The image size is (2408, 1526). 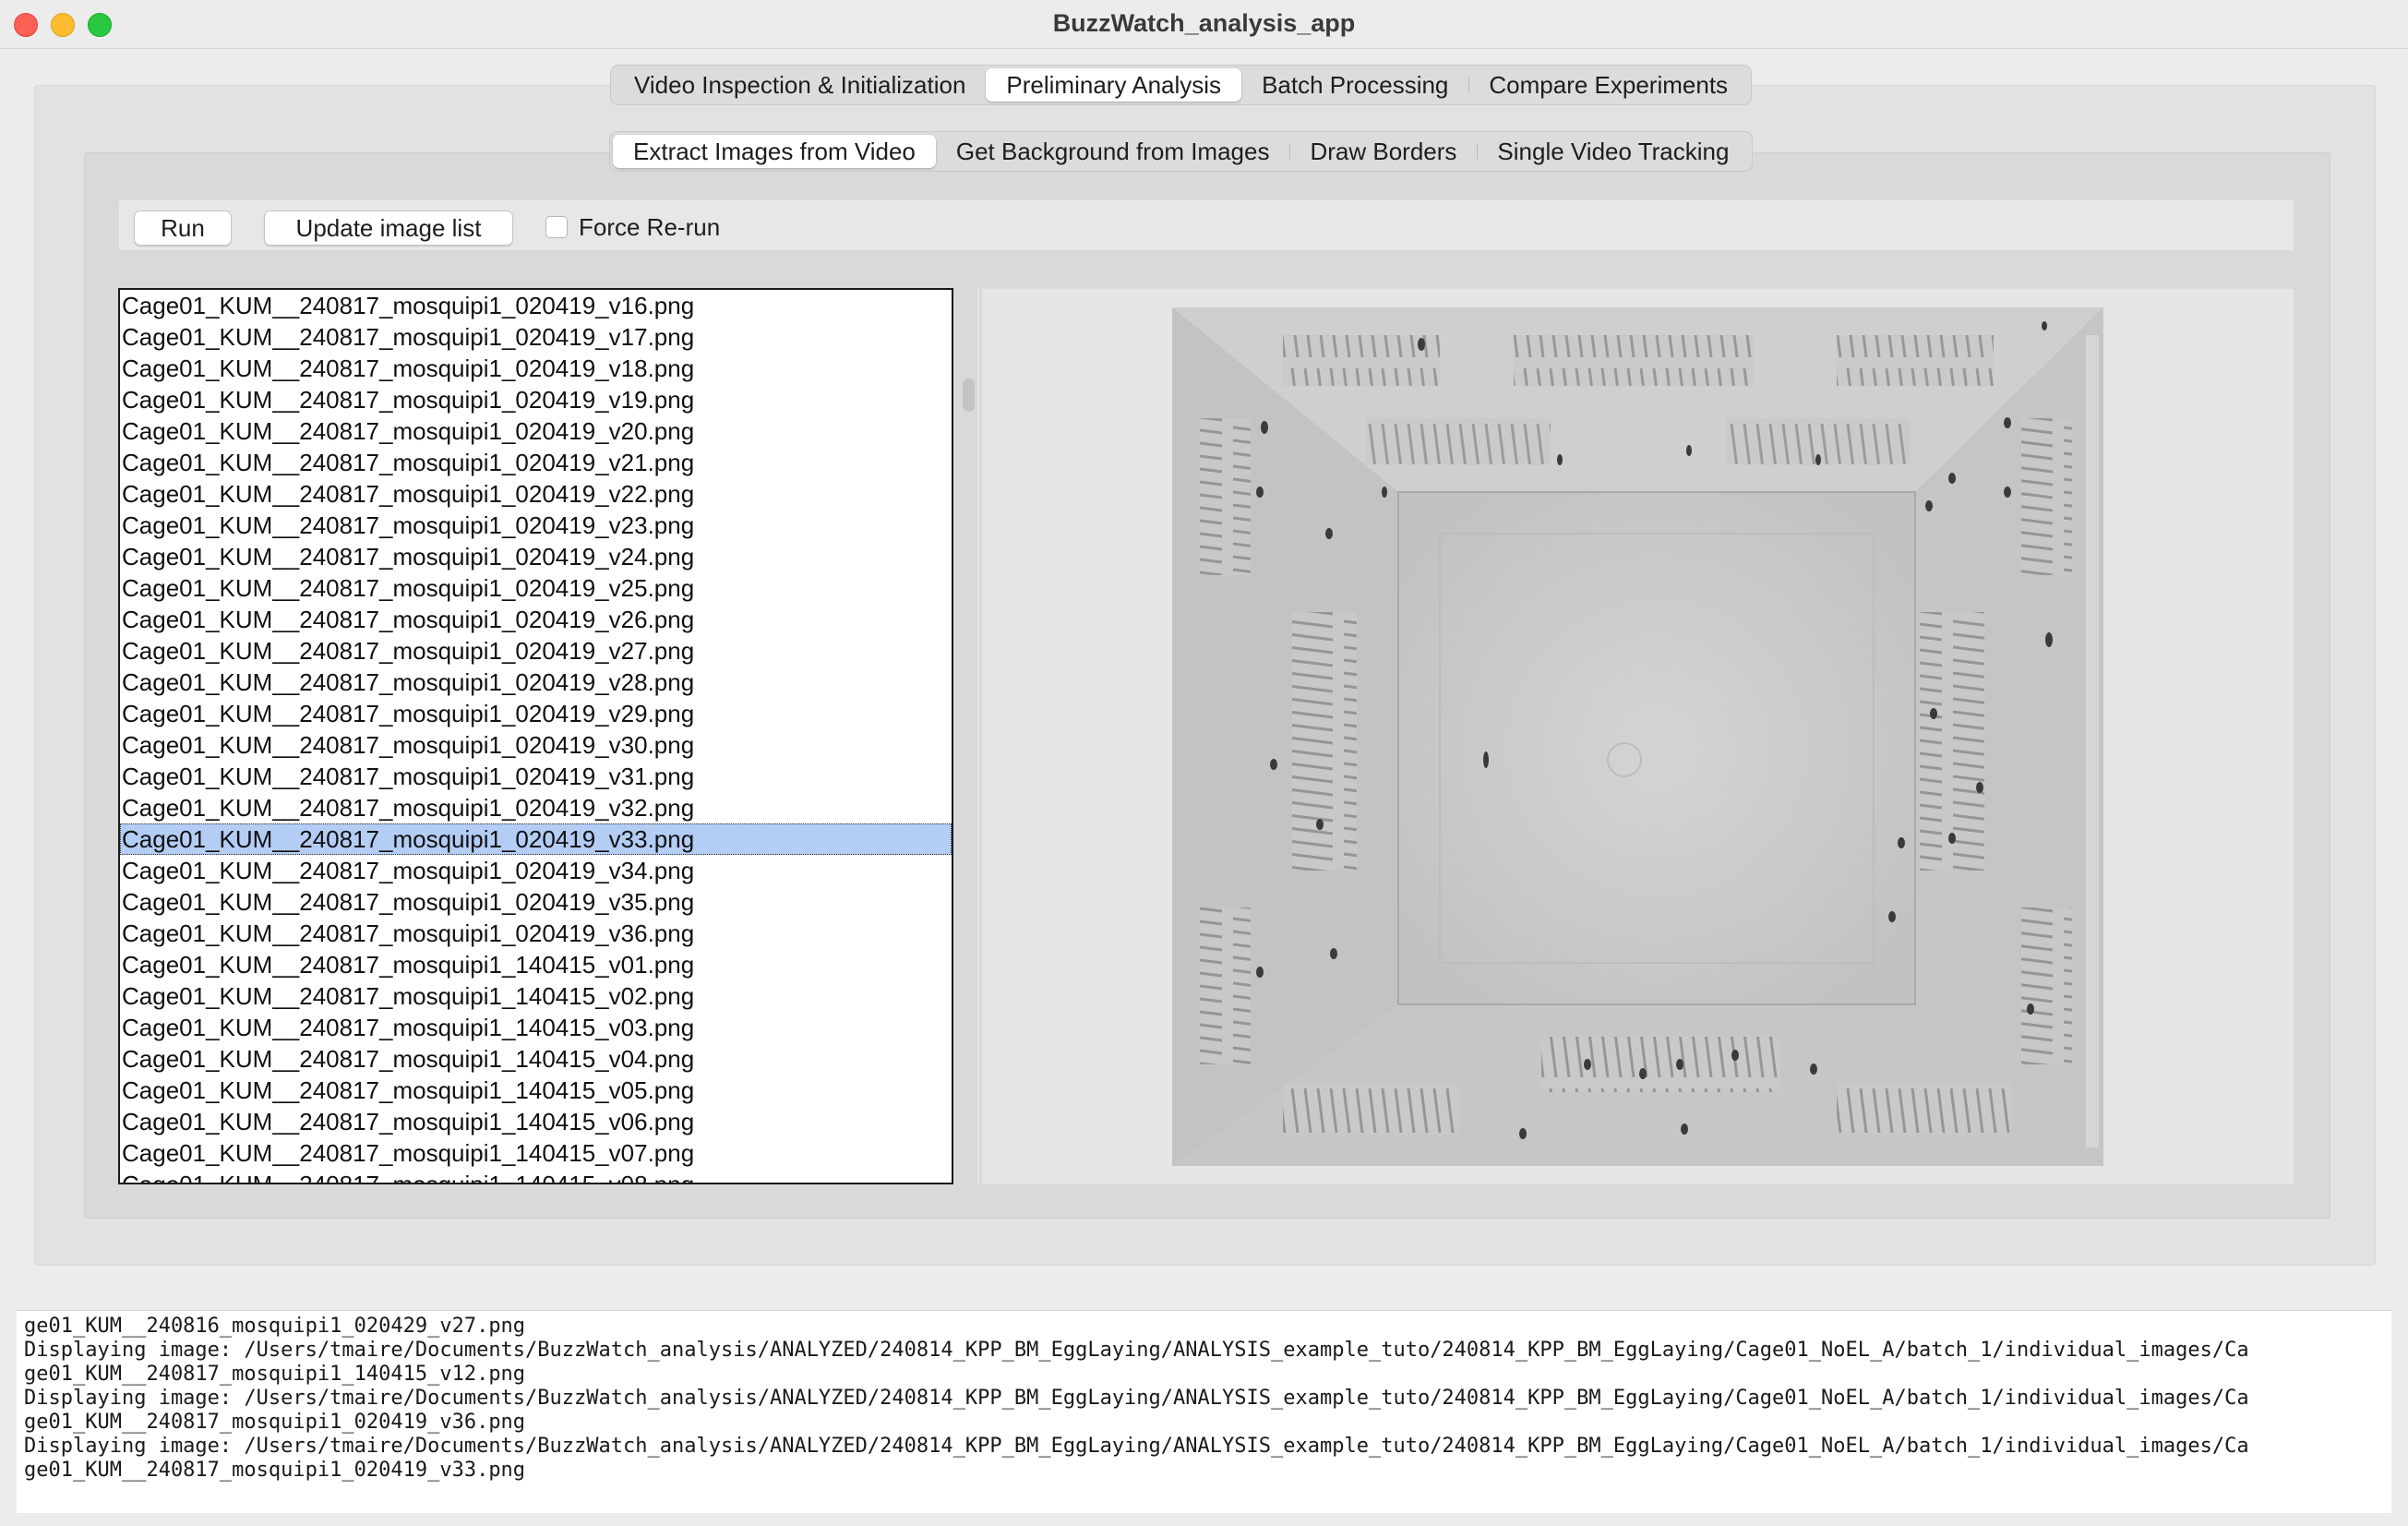 I want to click on tab-draw-borders: Draw Borders, so click(x=1383, y=151).